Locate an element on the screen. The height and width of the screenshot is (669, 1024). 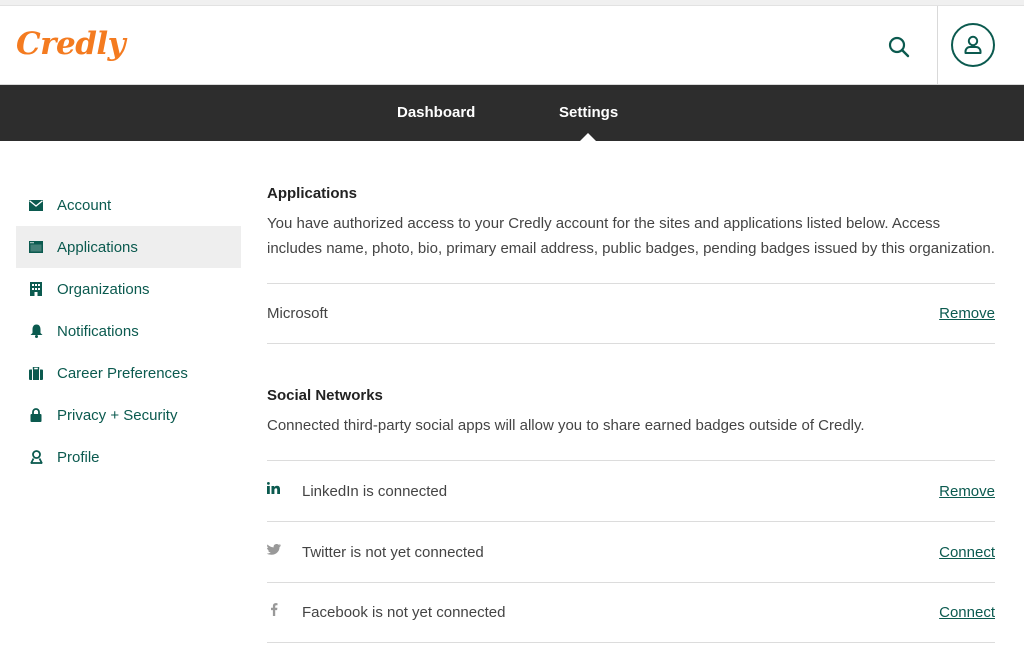
facebook-icon is located at coordinates (274, 610).